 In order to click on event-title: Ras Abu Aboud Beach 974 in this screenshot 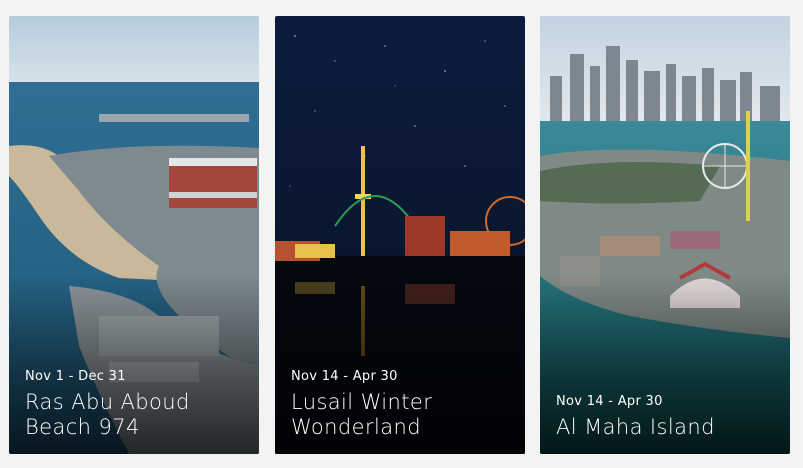, I will do `click(107, 414)`.